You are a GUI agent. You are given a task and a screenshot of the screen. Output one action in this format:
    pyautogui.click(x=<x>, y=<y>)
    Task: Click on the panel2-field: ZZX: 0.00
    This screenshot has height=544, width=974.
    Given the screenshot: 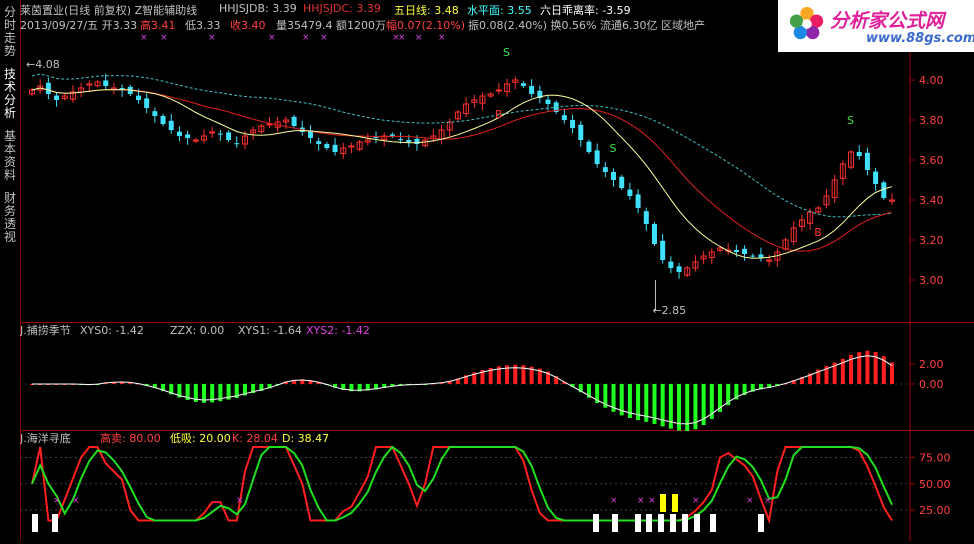 What is the action you would take?
    pyautogui.click(x=197, y=330)
    